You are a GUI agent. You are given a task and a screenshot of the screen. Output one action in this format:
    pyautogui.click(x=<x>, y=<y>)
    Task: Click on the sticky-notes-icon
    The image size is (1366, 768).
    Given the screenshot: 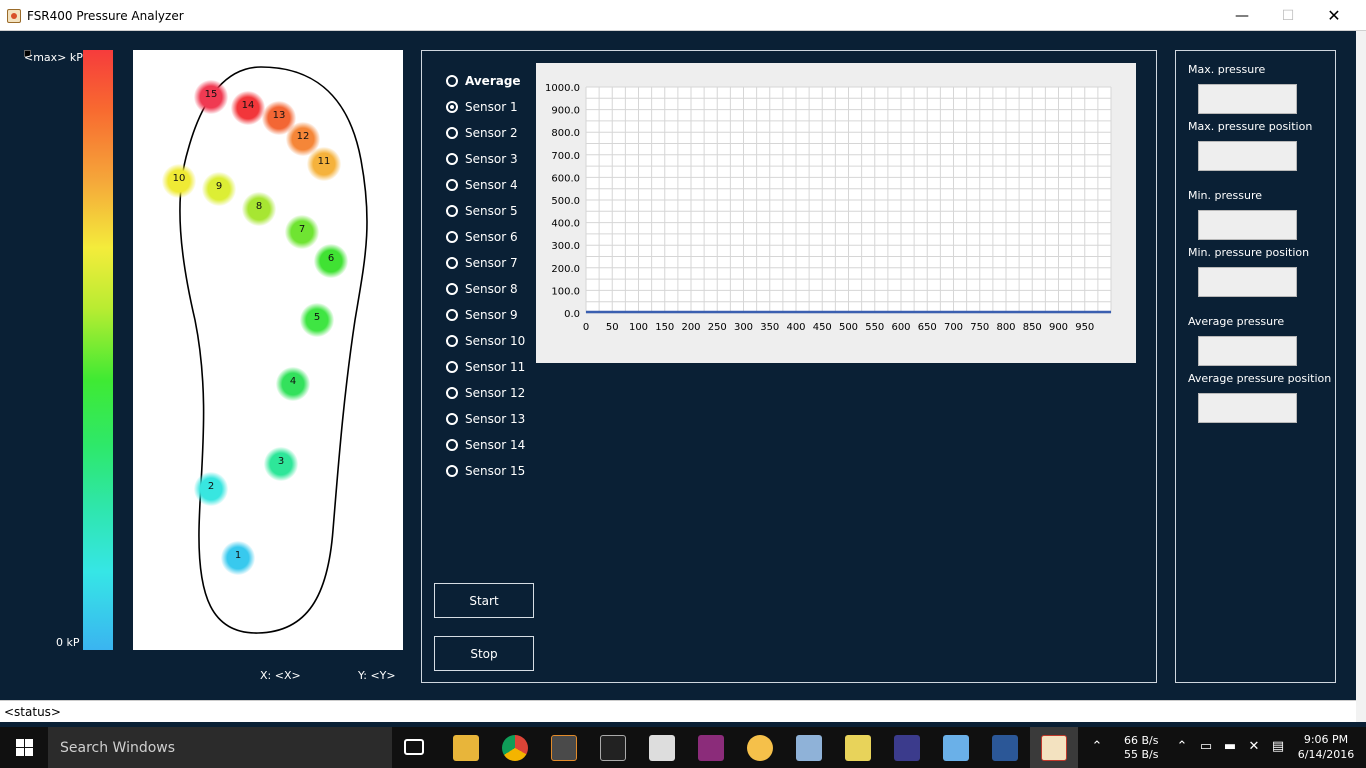 What is the action you would take?
    pyautogui.click(x=858, y=748)
    